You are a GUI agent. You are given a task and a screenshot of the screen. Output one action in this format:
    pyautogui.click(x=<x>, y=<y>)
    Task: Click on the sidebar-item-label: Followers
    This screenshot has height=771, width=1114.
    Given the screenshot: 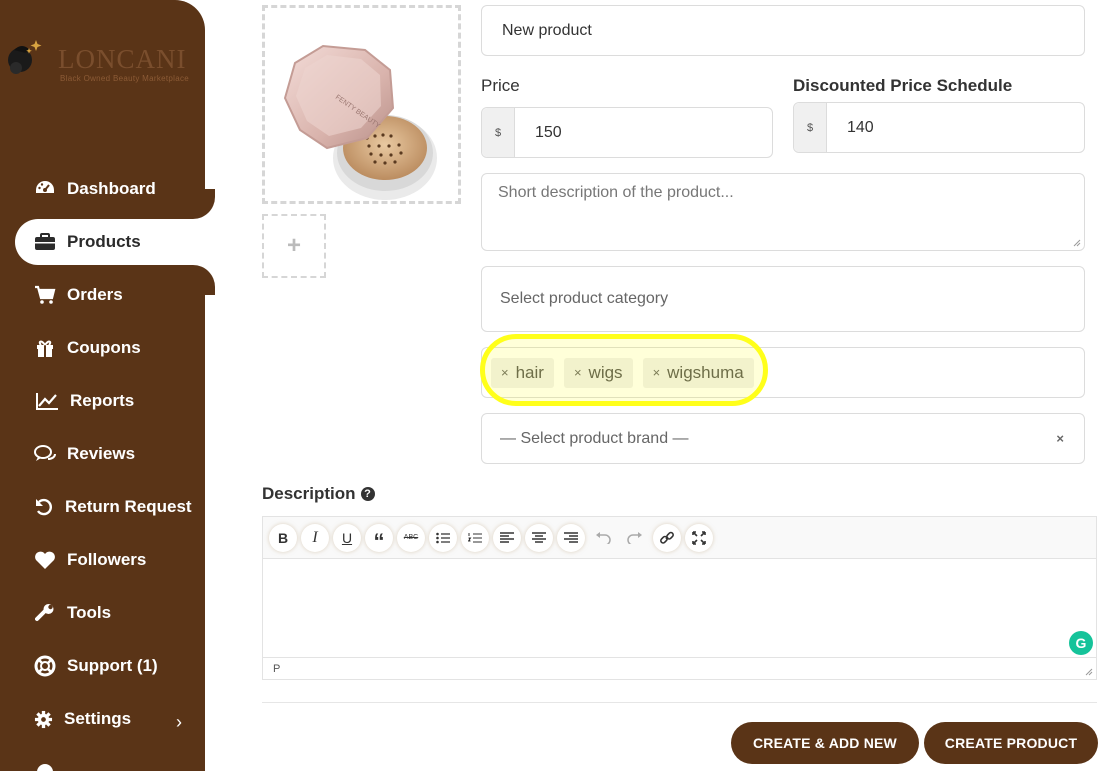 What is the action you would take?
    pyautogui.click(x=107, y=559)
    